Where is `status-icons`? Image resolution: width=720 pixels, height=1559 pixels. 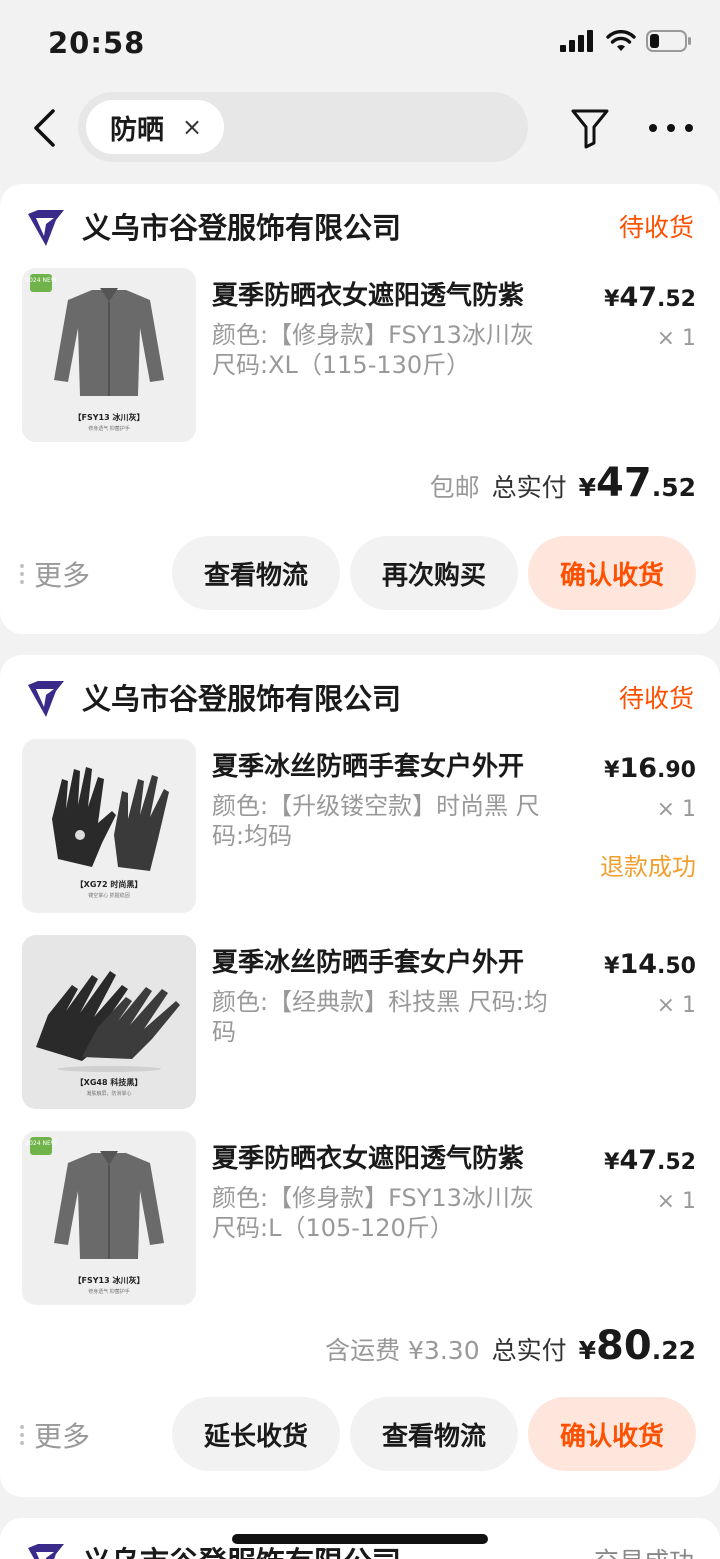 status-icons is located at coordinates (626, 41).